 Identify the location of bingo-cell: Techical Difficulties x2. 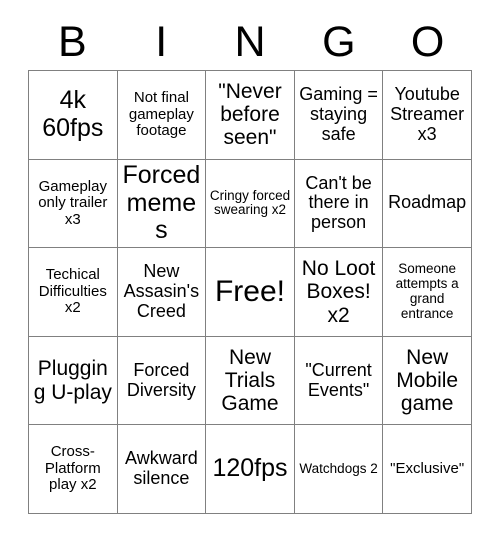
(73, 292).